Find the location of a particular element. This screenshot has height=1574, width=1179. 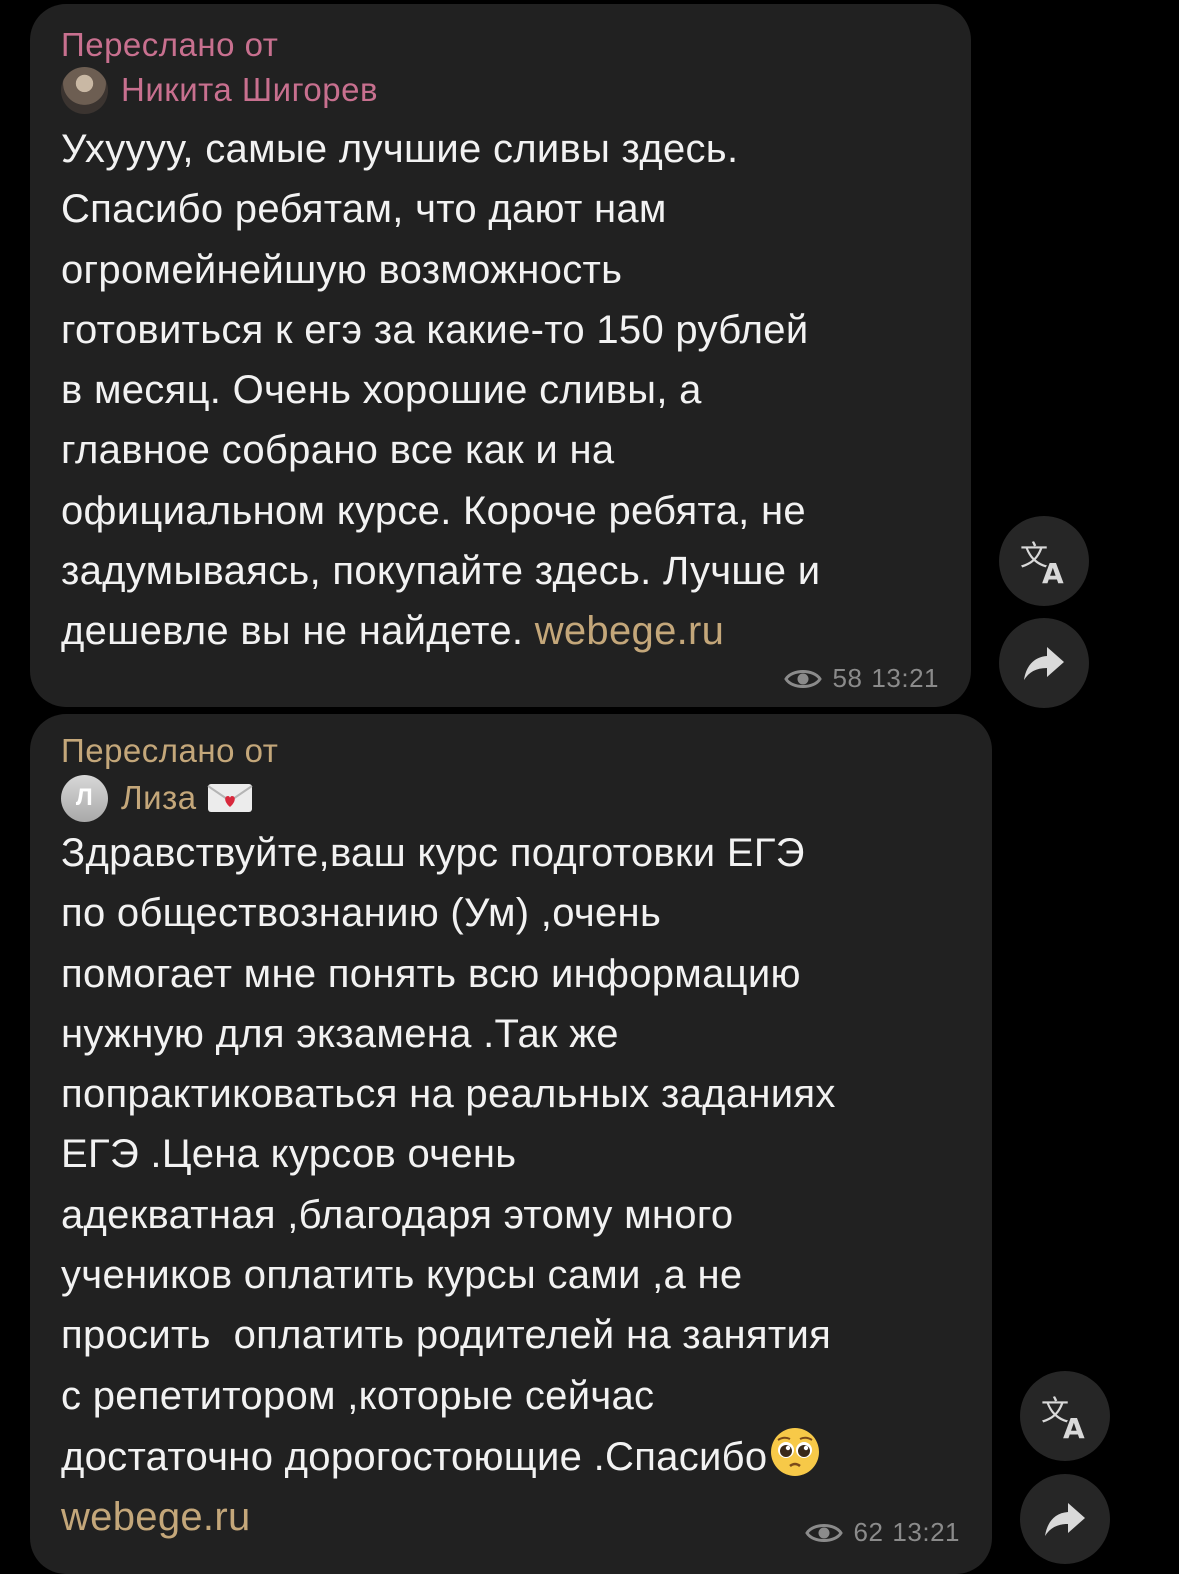

message-line: достаточно дорогостоющие .Спасибо is located at coordinates (414, 1456).